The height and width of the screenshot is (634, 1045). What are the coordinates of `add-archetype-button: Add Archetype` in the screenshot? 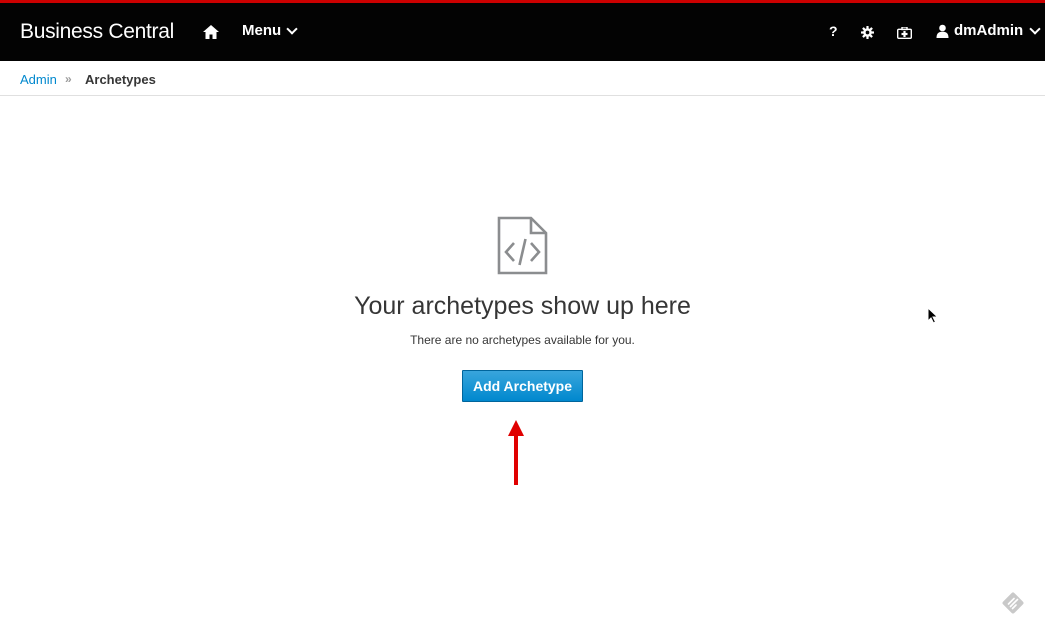 It's located at (522, 386).